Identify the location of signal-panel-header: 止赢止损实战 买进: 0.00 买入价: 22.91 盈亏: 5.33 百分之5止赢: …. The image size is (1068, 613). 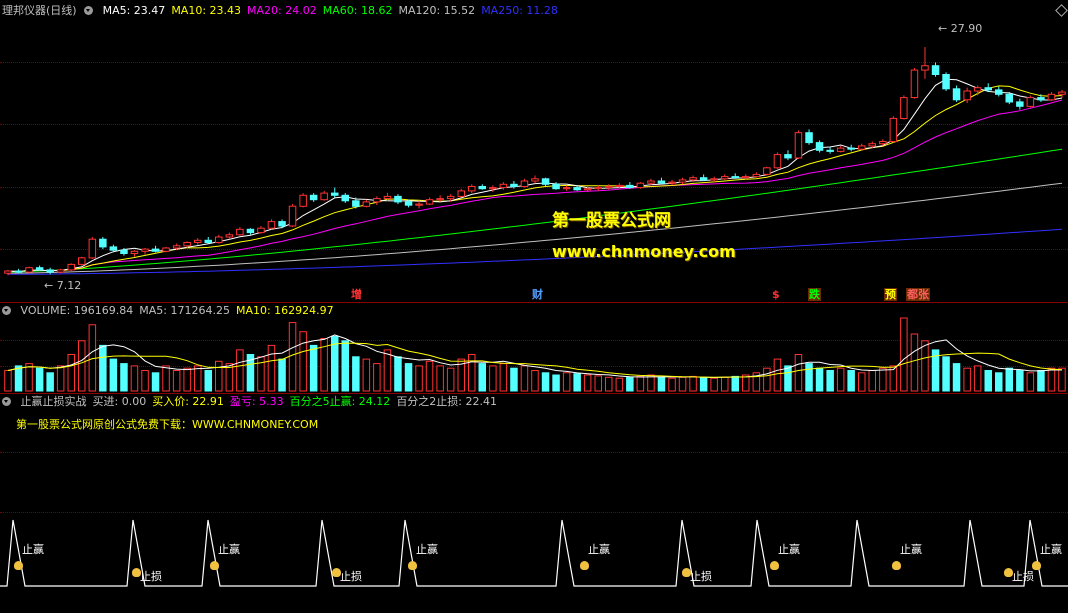
(255, 402).